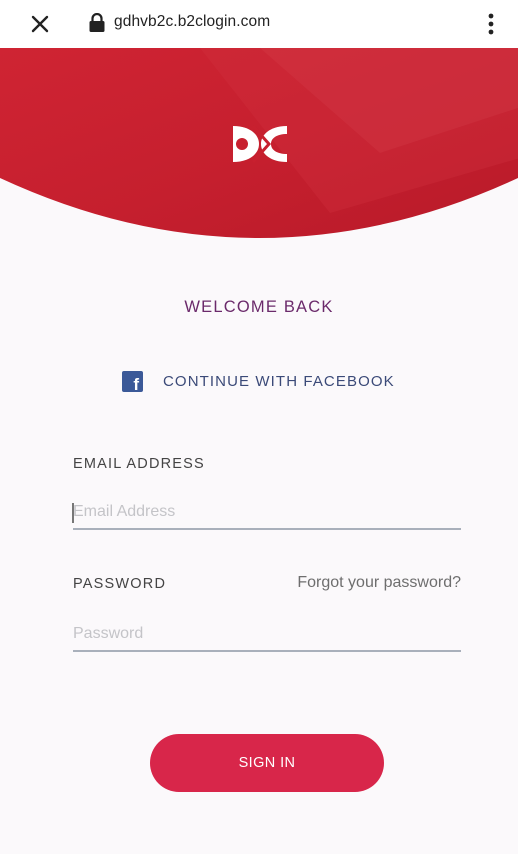 The height and width of the screenshot is (854, 518). What do you see at coordinates (260, 144) in the screenshot?
I see `brand-logo-icon` at bounding box center [260, 144].